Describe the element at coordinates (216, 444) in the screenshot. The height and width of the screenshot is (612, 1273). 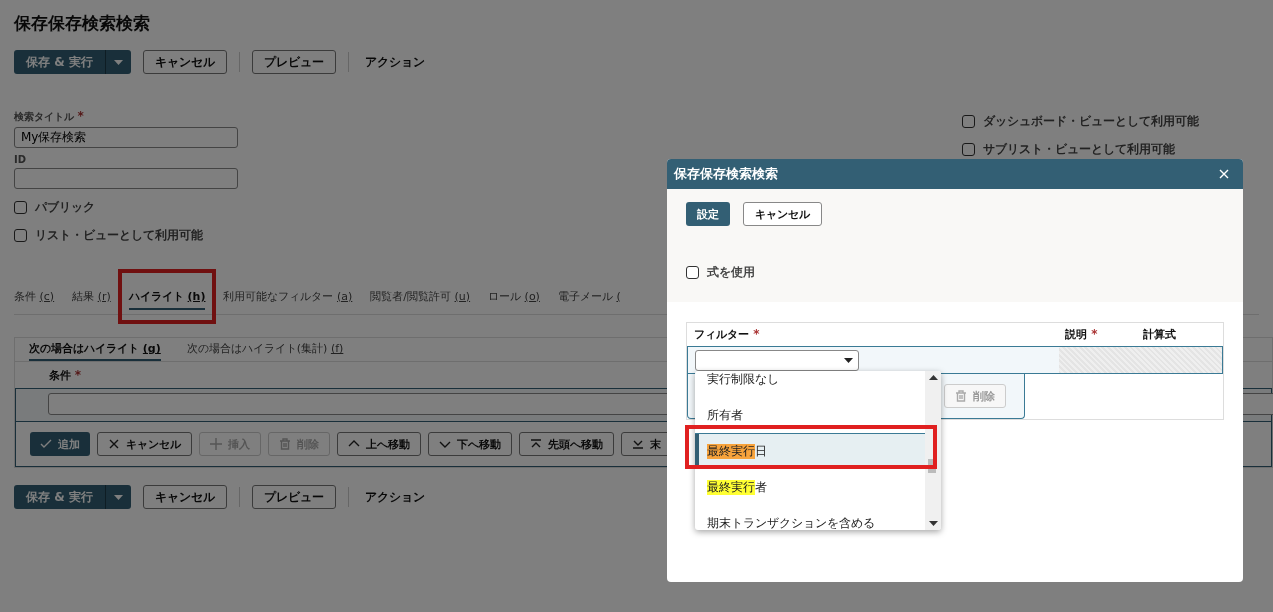
I see `plus-icon` at that location.